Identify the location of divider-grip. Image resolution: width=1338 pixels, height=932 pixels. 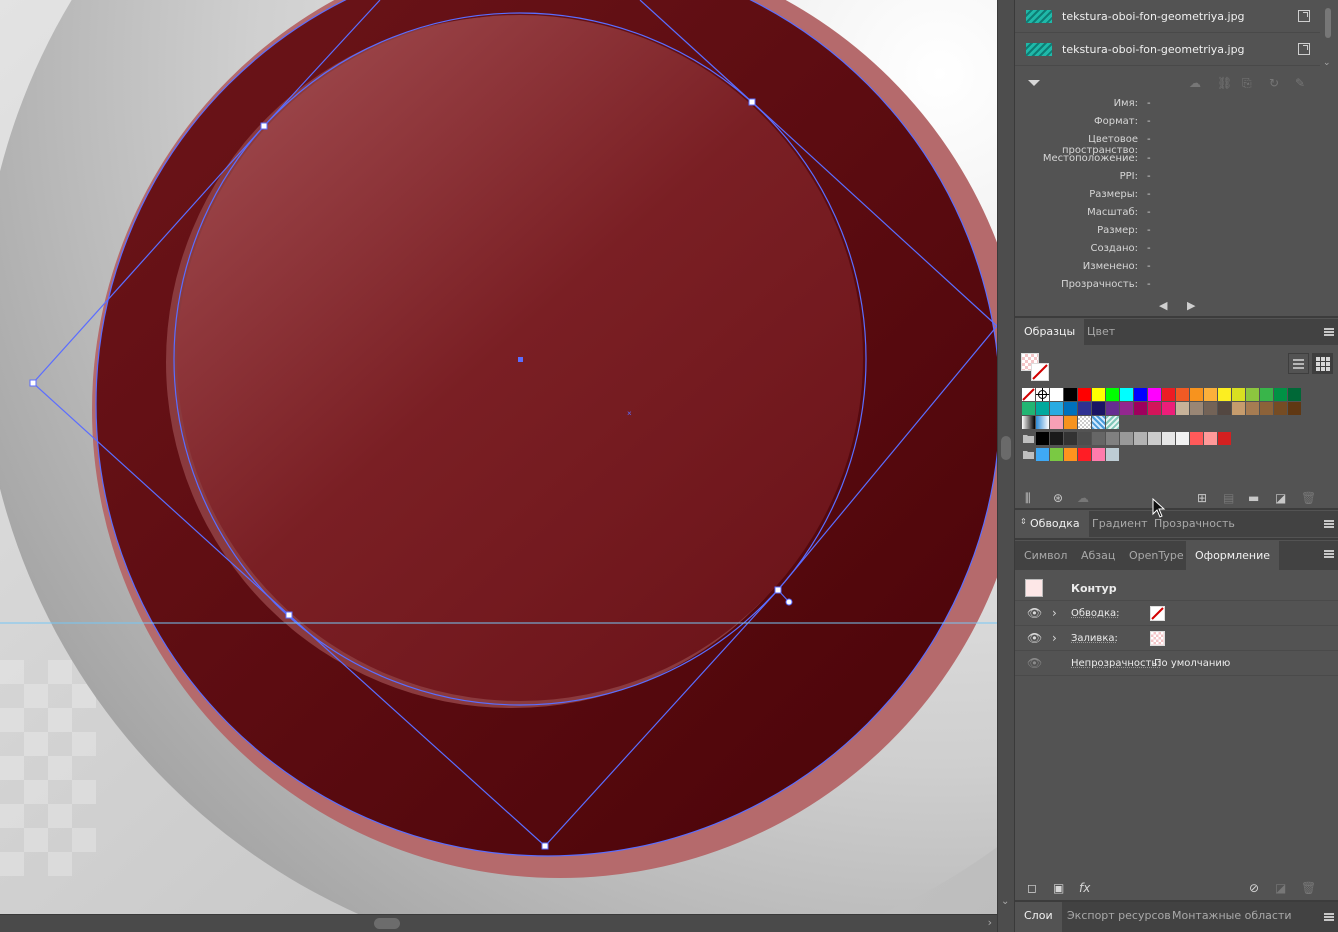
(1006, 448).